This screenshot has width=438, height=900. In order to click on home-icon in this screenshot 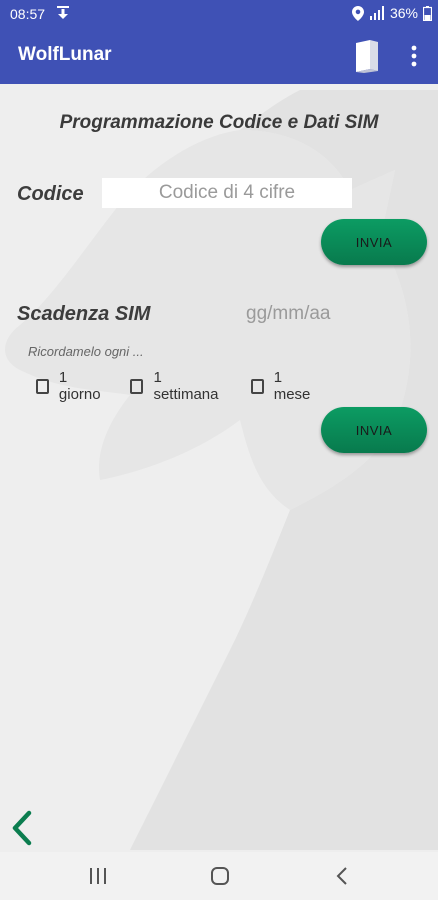, I will do `click(220, 876)`.